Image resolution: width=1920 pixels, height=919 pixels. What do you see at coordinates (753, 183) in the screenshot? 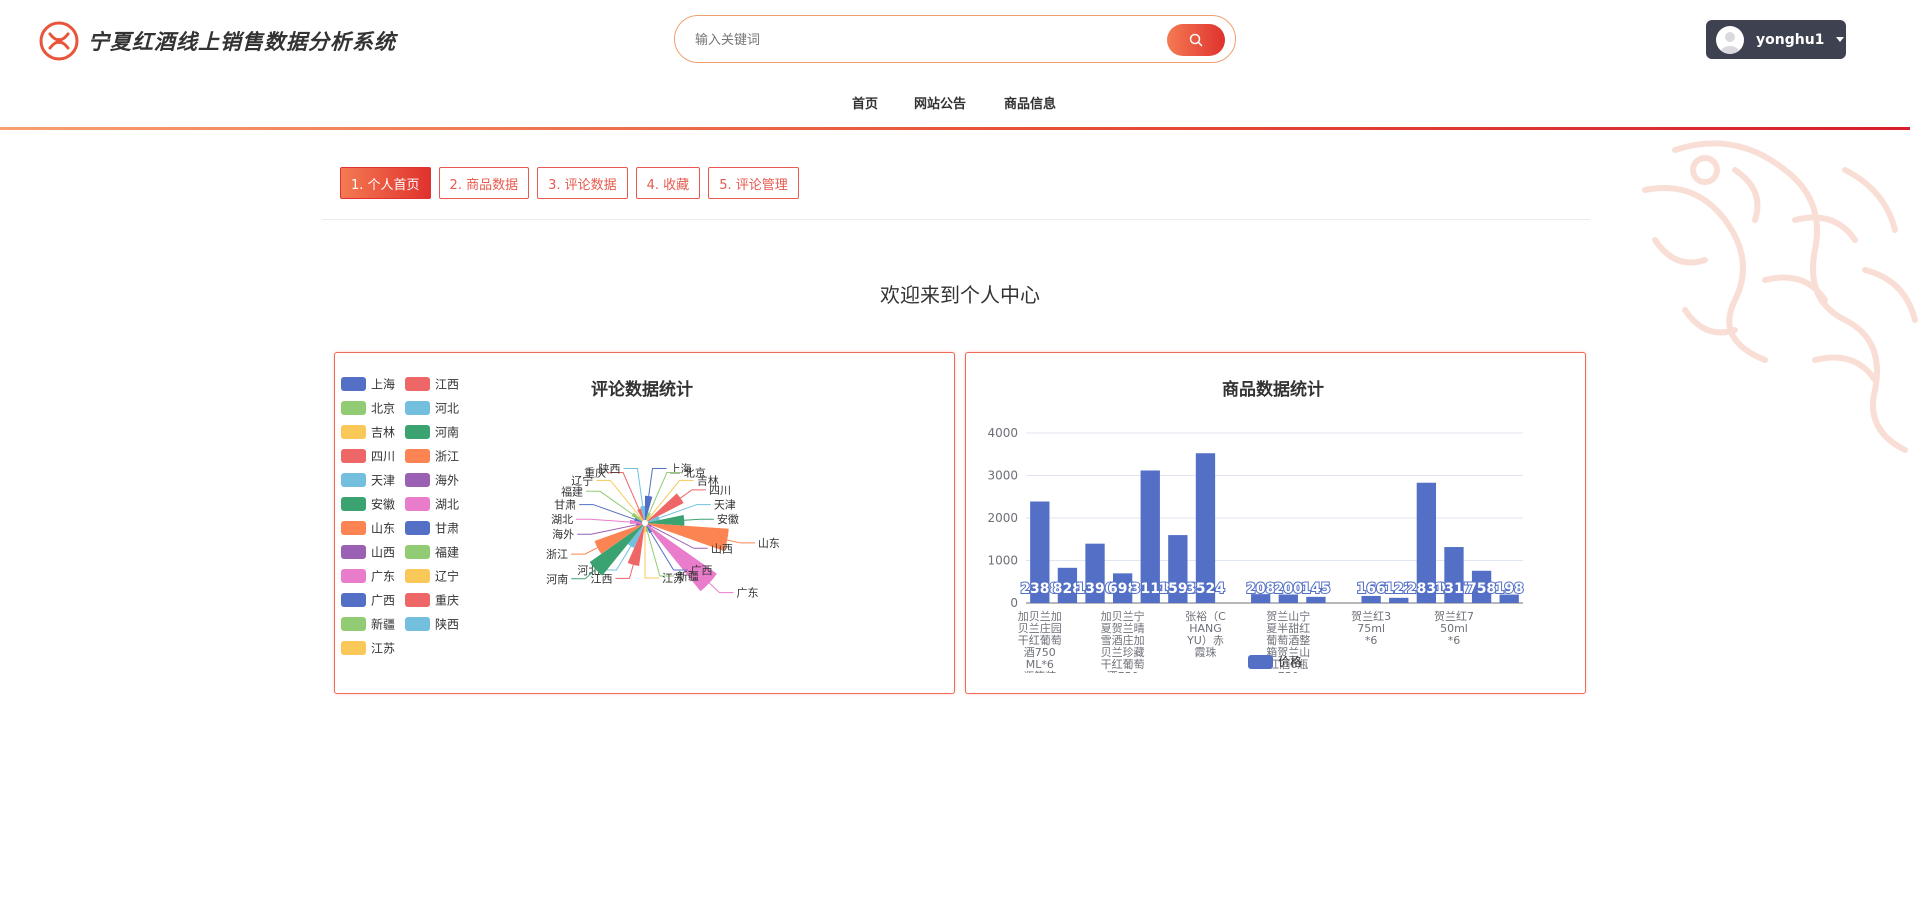
I see `tab-review-management: 5. 评论管理` at bounding box center [753, 183].